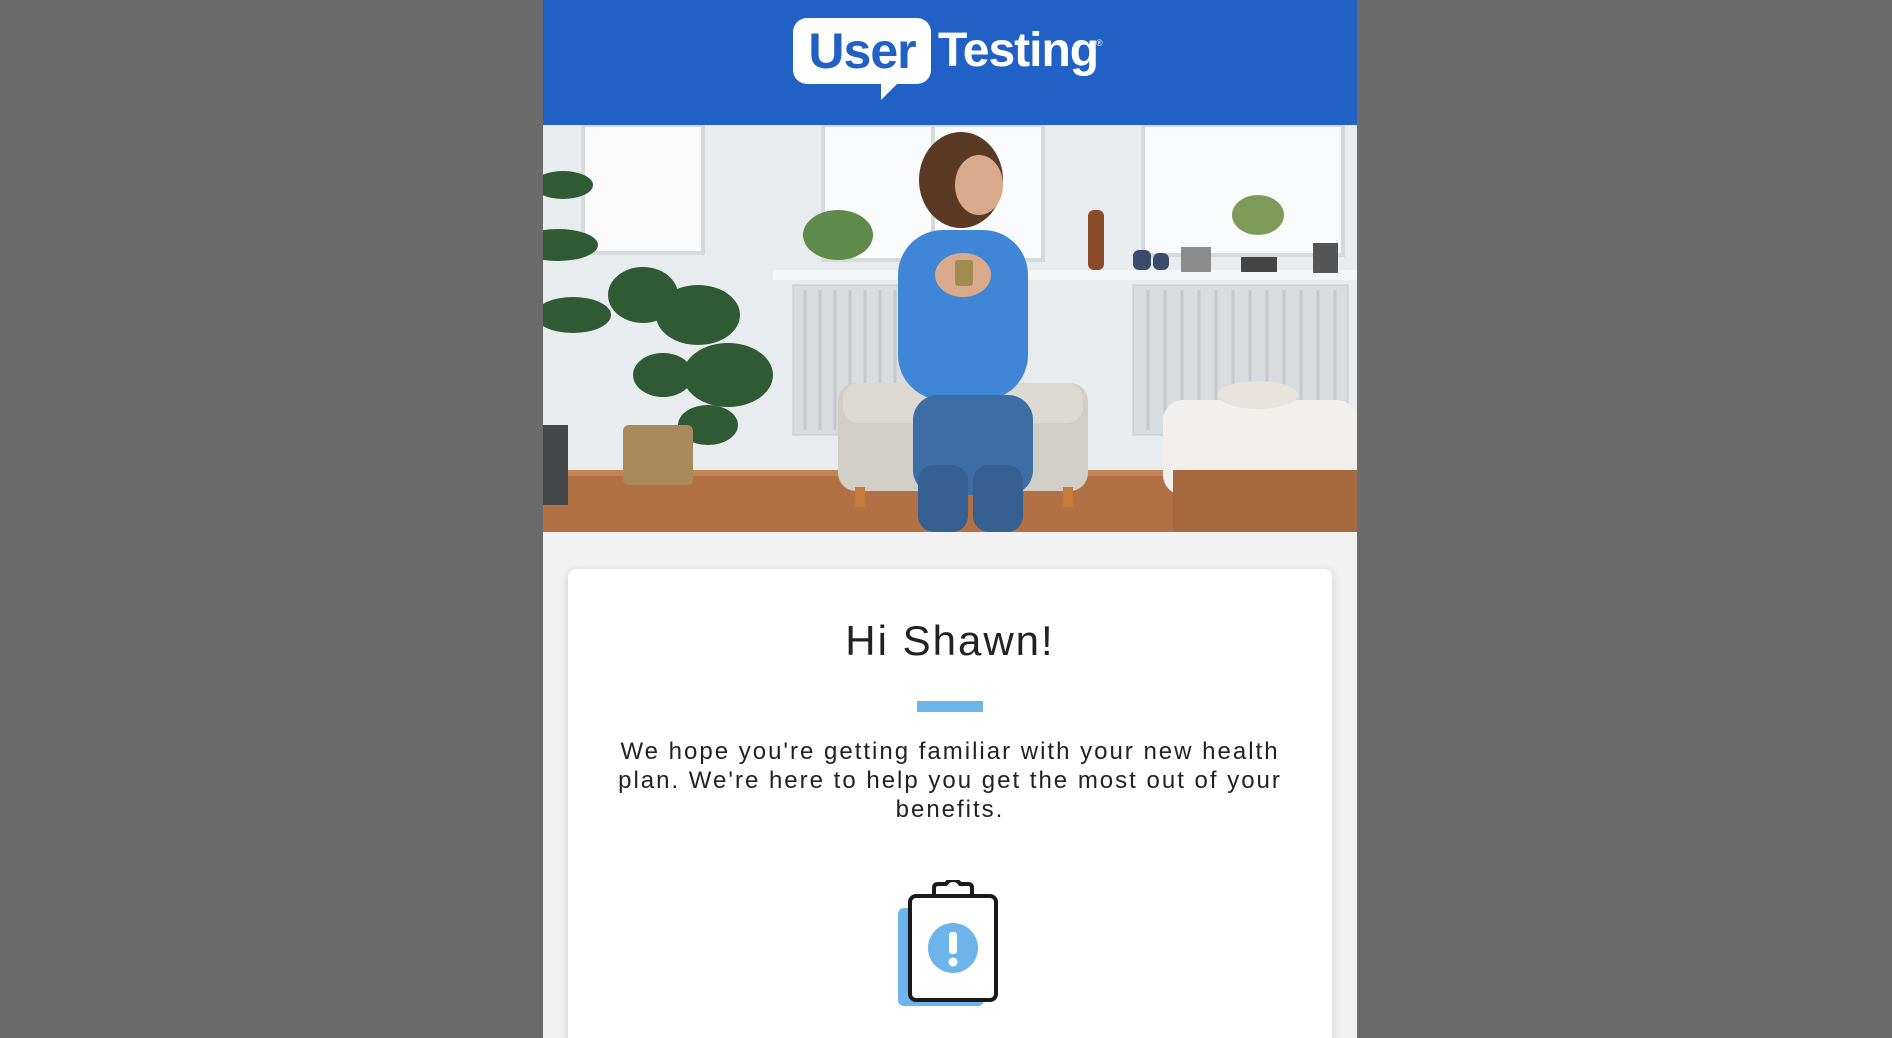 The image size is (1892, 1038). Describe the element at coordinates (1099, 43) in the screenshot. I see `logo-registered-mark: ®` at that location.